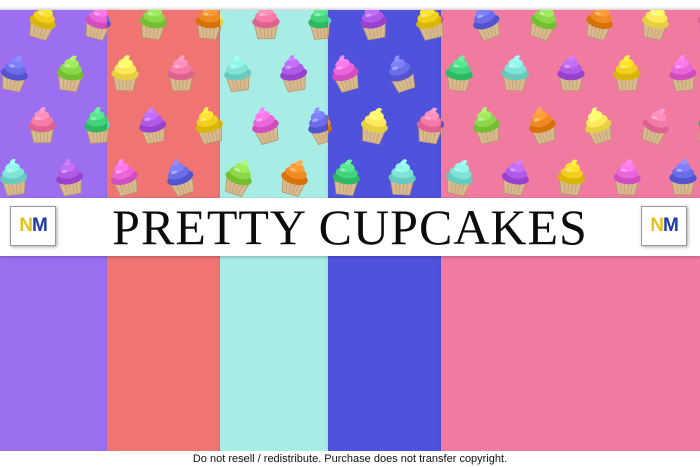 The height and width of the screenshot is (467, 700). I want to click on banner-title: PRETTY CUPCAKES, so click(350, 227).